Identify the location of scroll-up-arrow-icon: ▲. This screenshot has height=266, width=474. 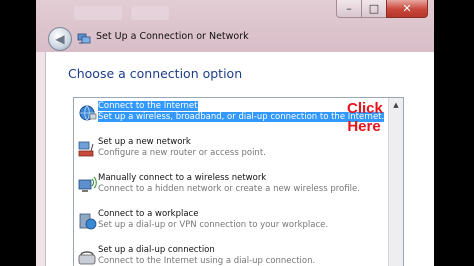
(396, 105).